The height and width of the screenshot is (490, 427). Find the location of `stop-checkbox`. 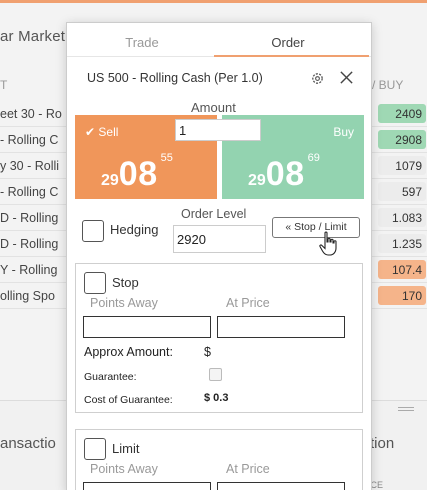

stop-checkbox is located at coordinates (95, 283).